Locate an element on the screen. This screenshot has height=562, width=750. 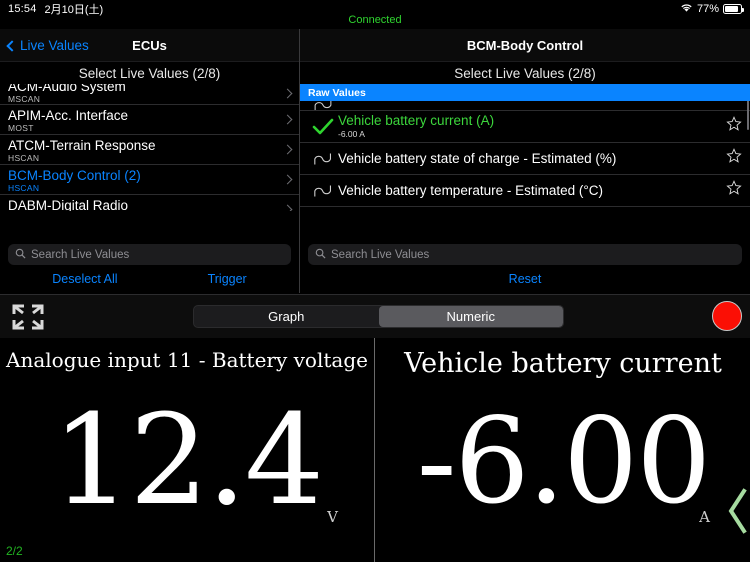
view-mode-segmented-control: Graph Numeric is located at coordinates (378, 316).